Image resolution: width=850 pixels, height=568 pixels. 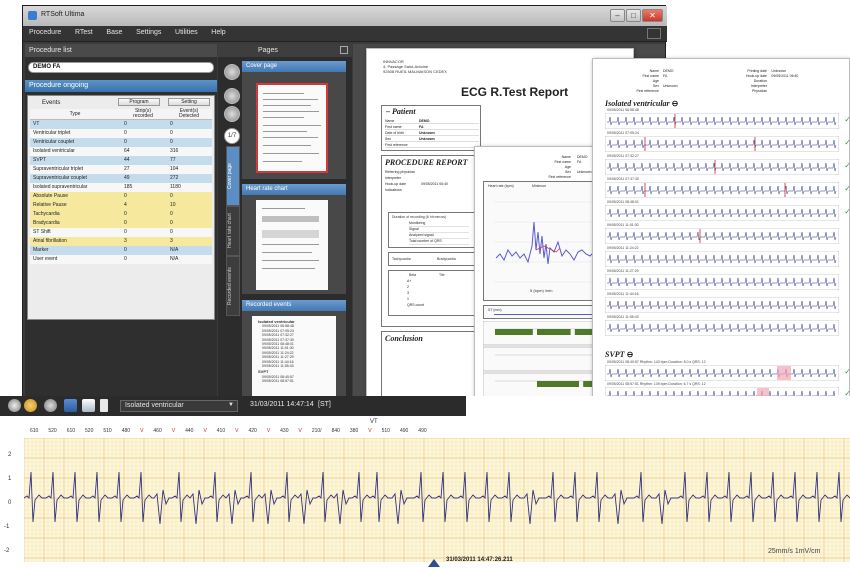 What do you see at coordinates (75, 142) in the screenshot?
I see `event-type-cell: Ventricular couplet` at bounding box center [75, 142].